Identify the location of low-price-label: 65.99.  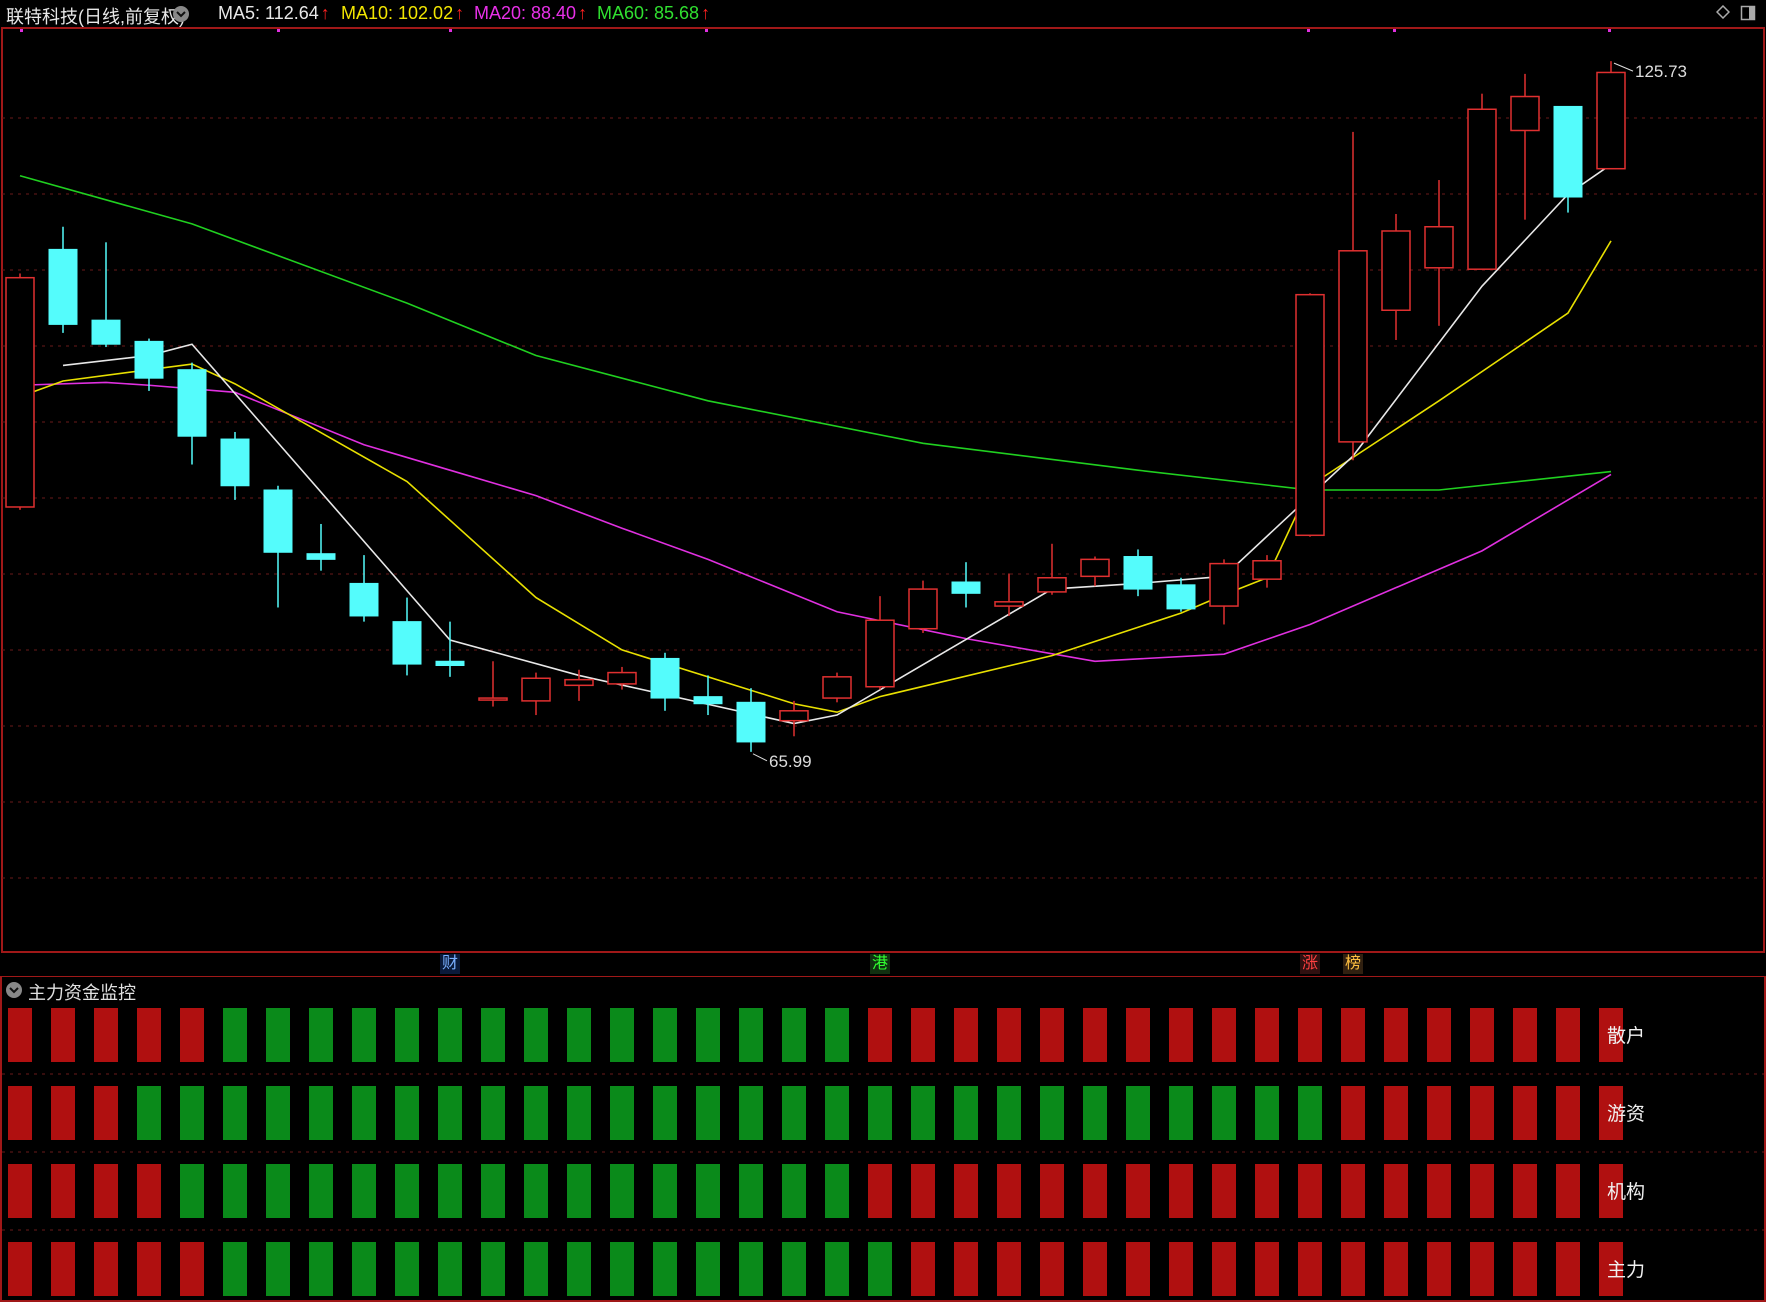
(790, 761).